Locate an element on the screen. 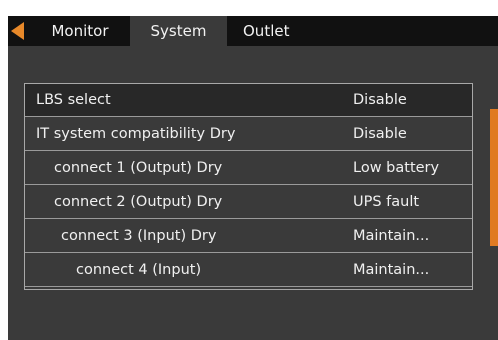 Image resolution: width=498 pixels, height=340 pixels. tab-outlet: Outlet is located at coordinates (267, 31).